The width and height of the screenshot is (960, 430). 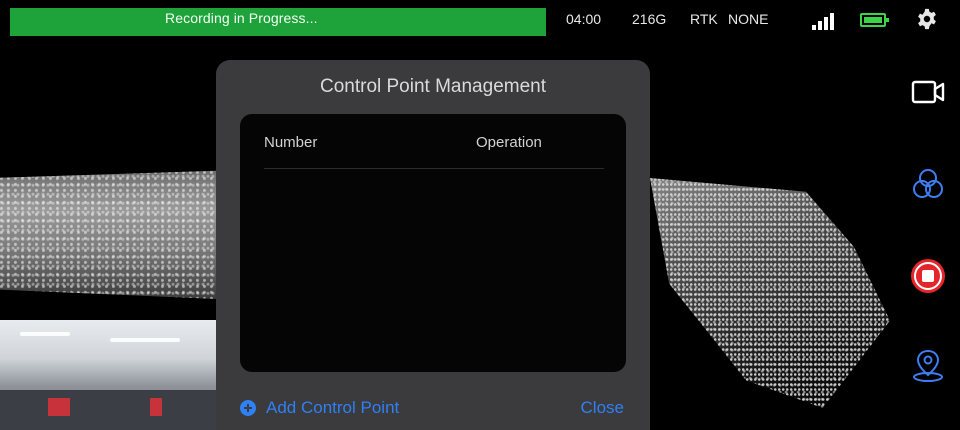 I want to click on point-cloud-left, so click(x=120, y=235).